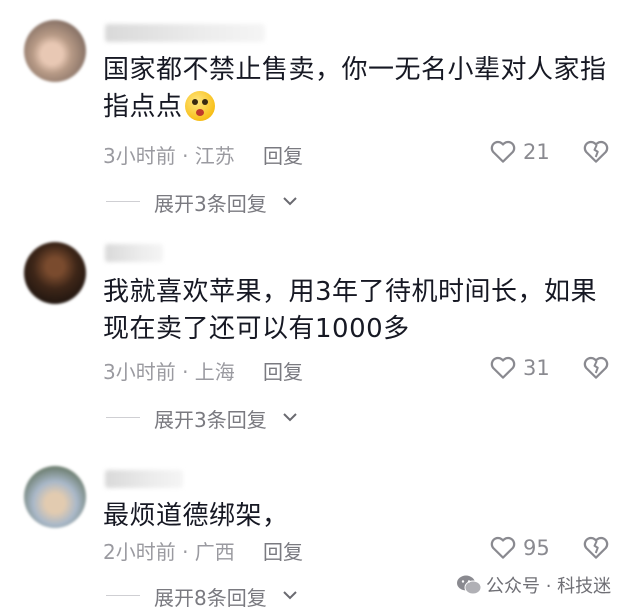  I want to click on comment-meta: 3小时前 · 上海 回复 31, so click(363, 370).